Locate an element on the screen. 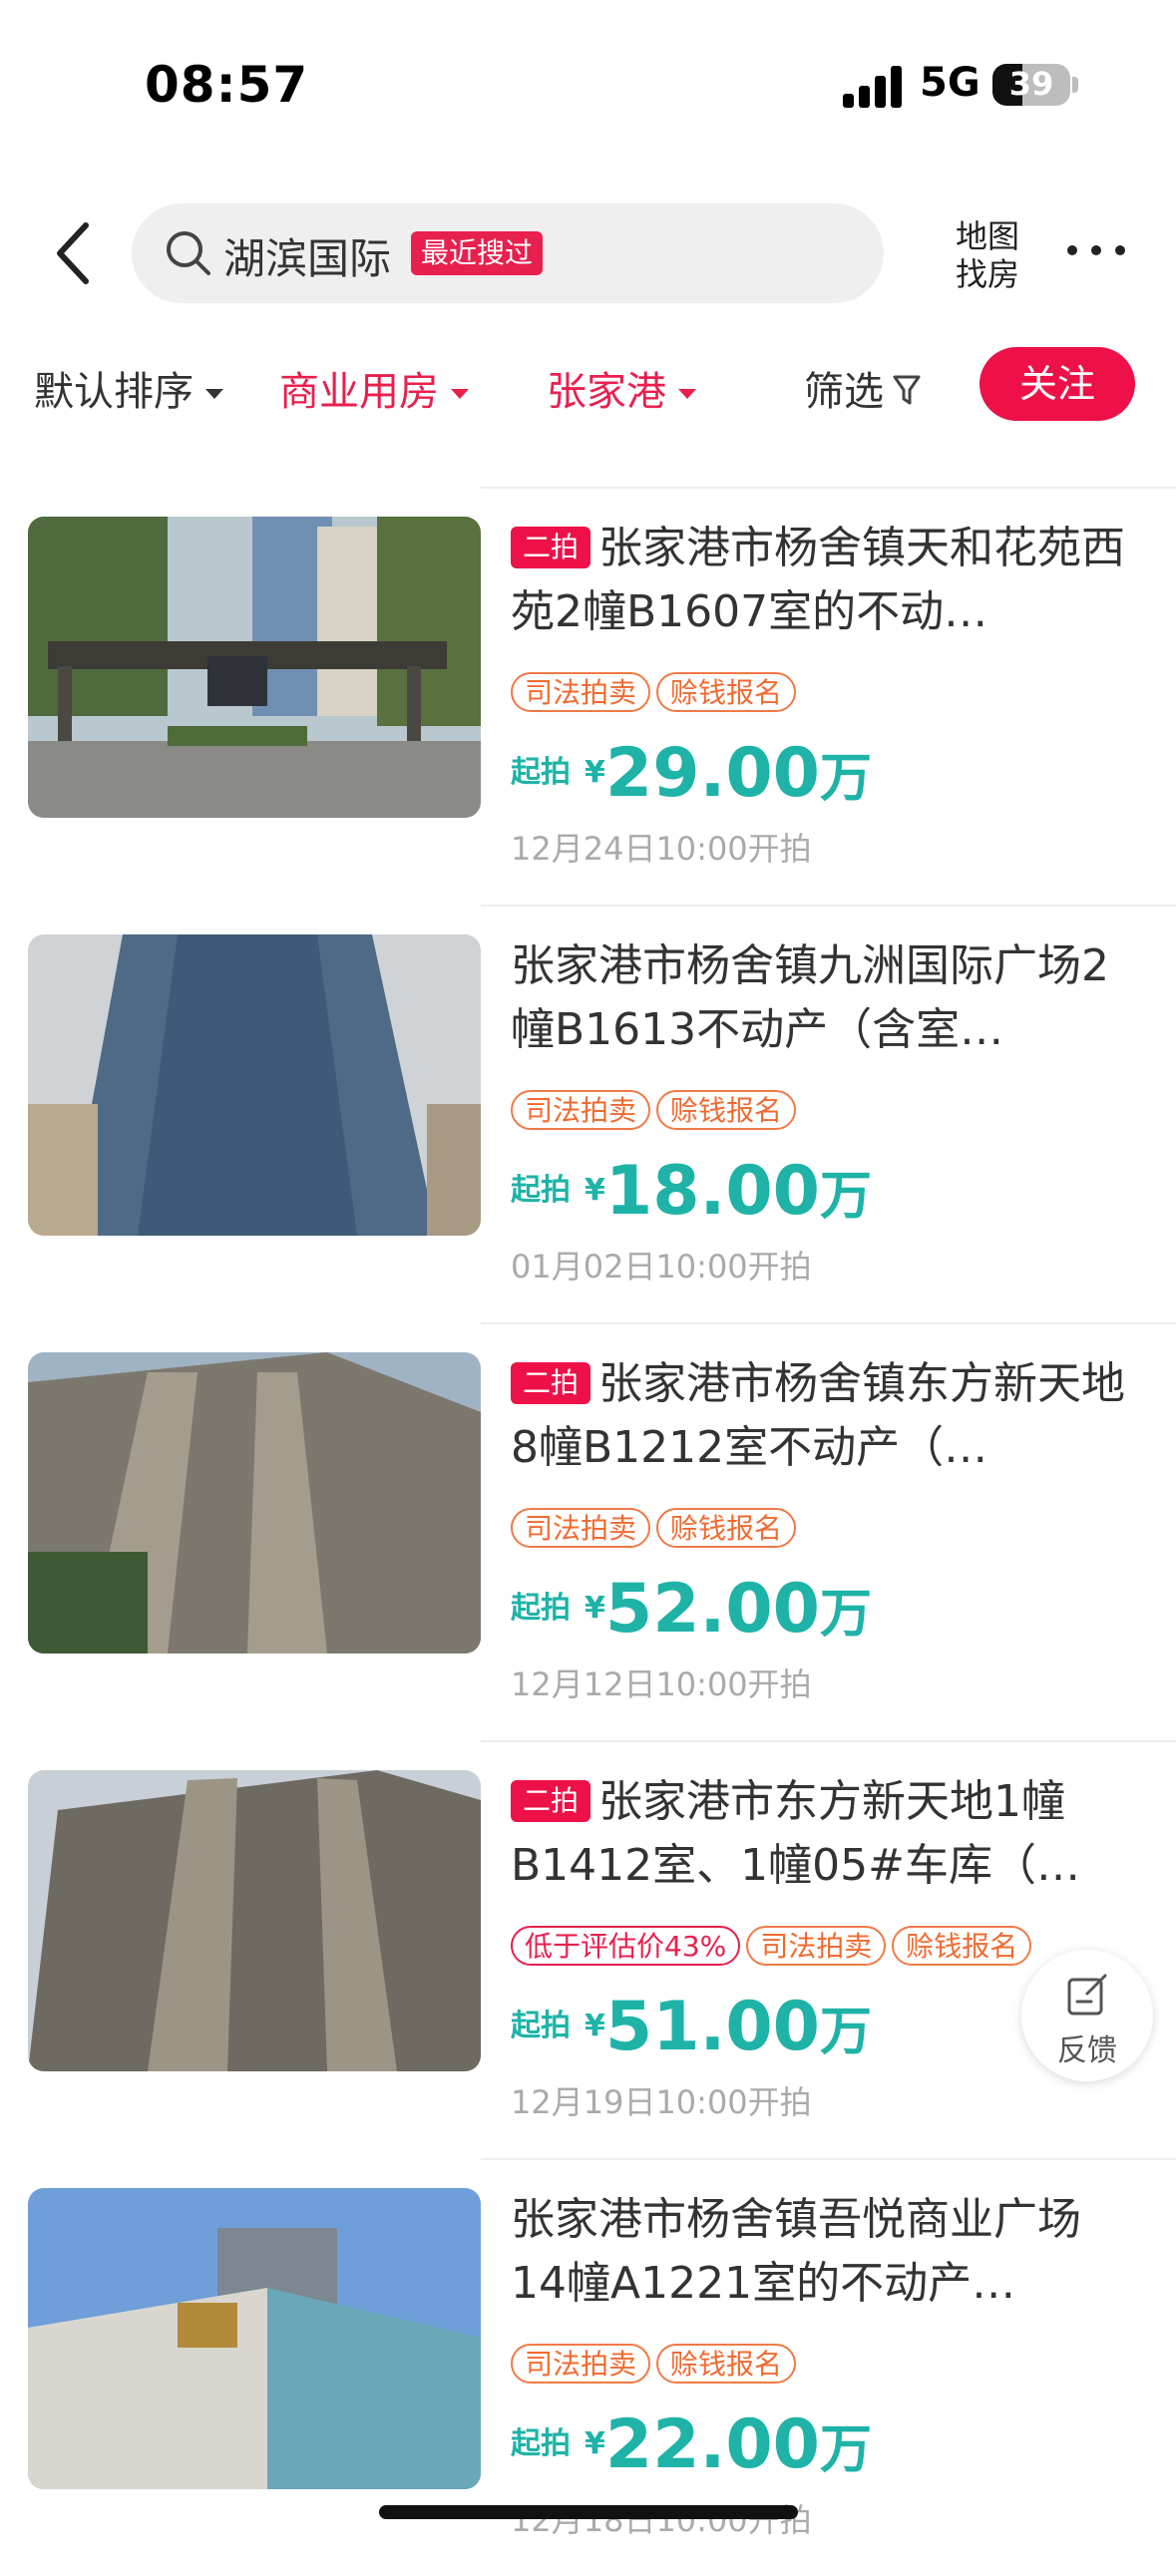 This screenshot has width=1176, height=2576. price-row: 起拍 ¥52.00万 is located at coordinates (692, 1610).